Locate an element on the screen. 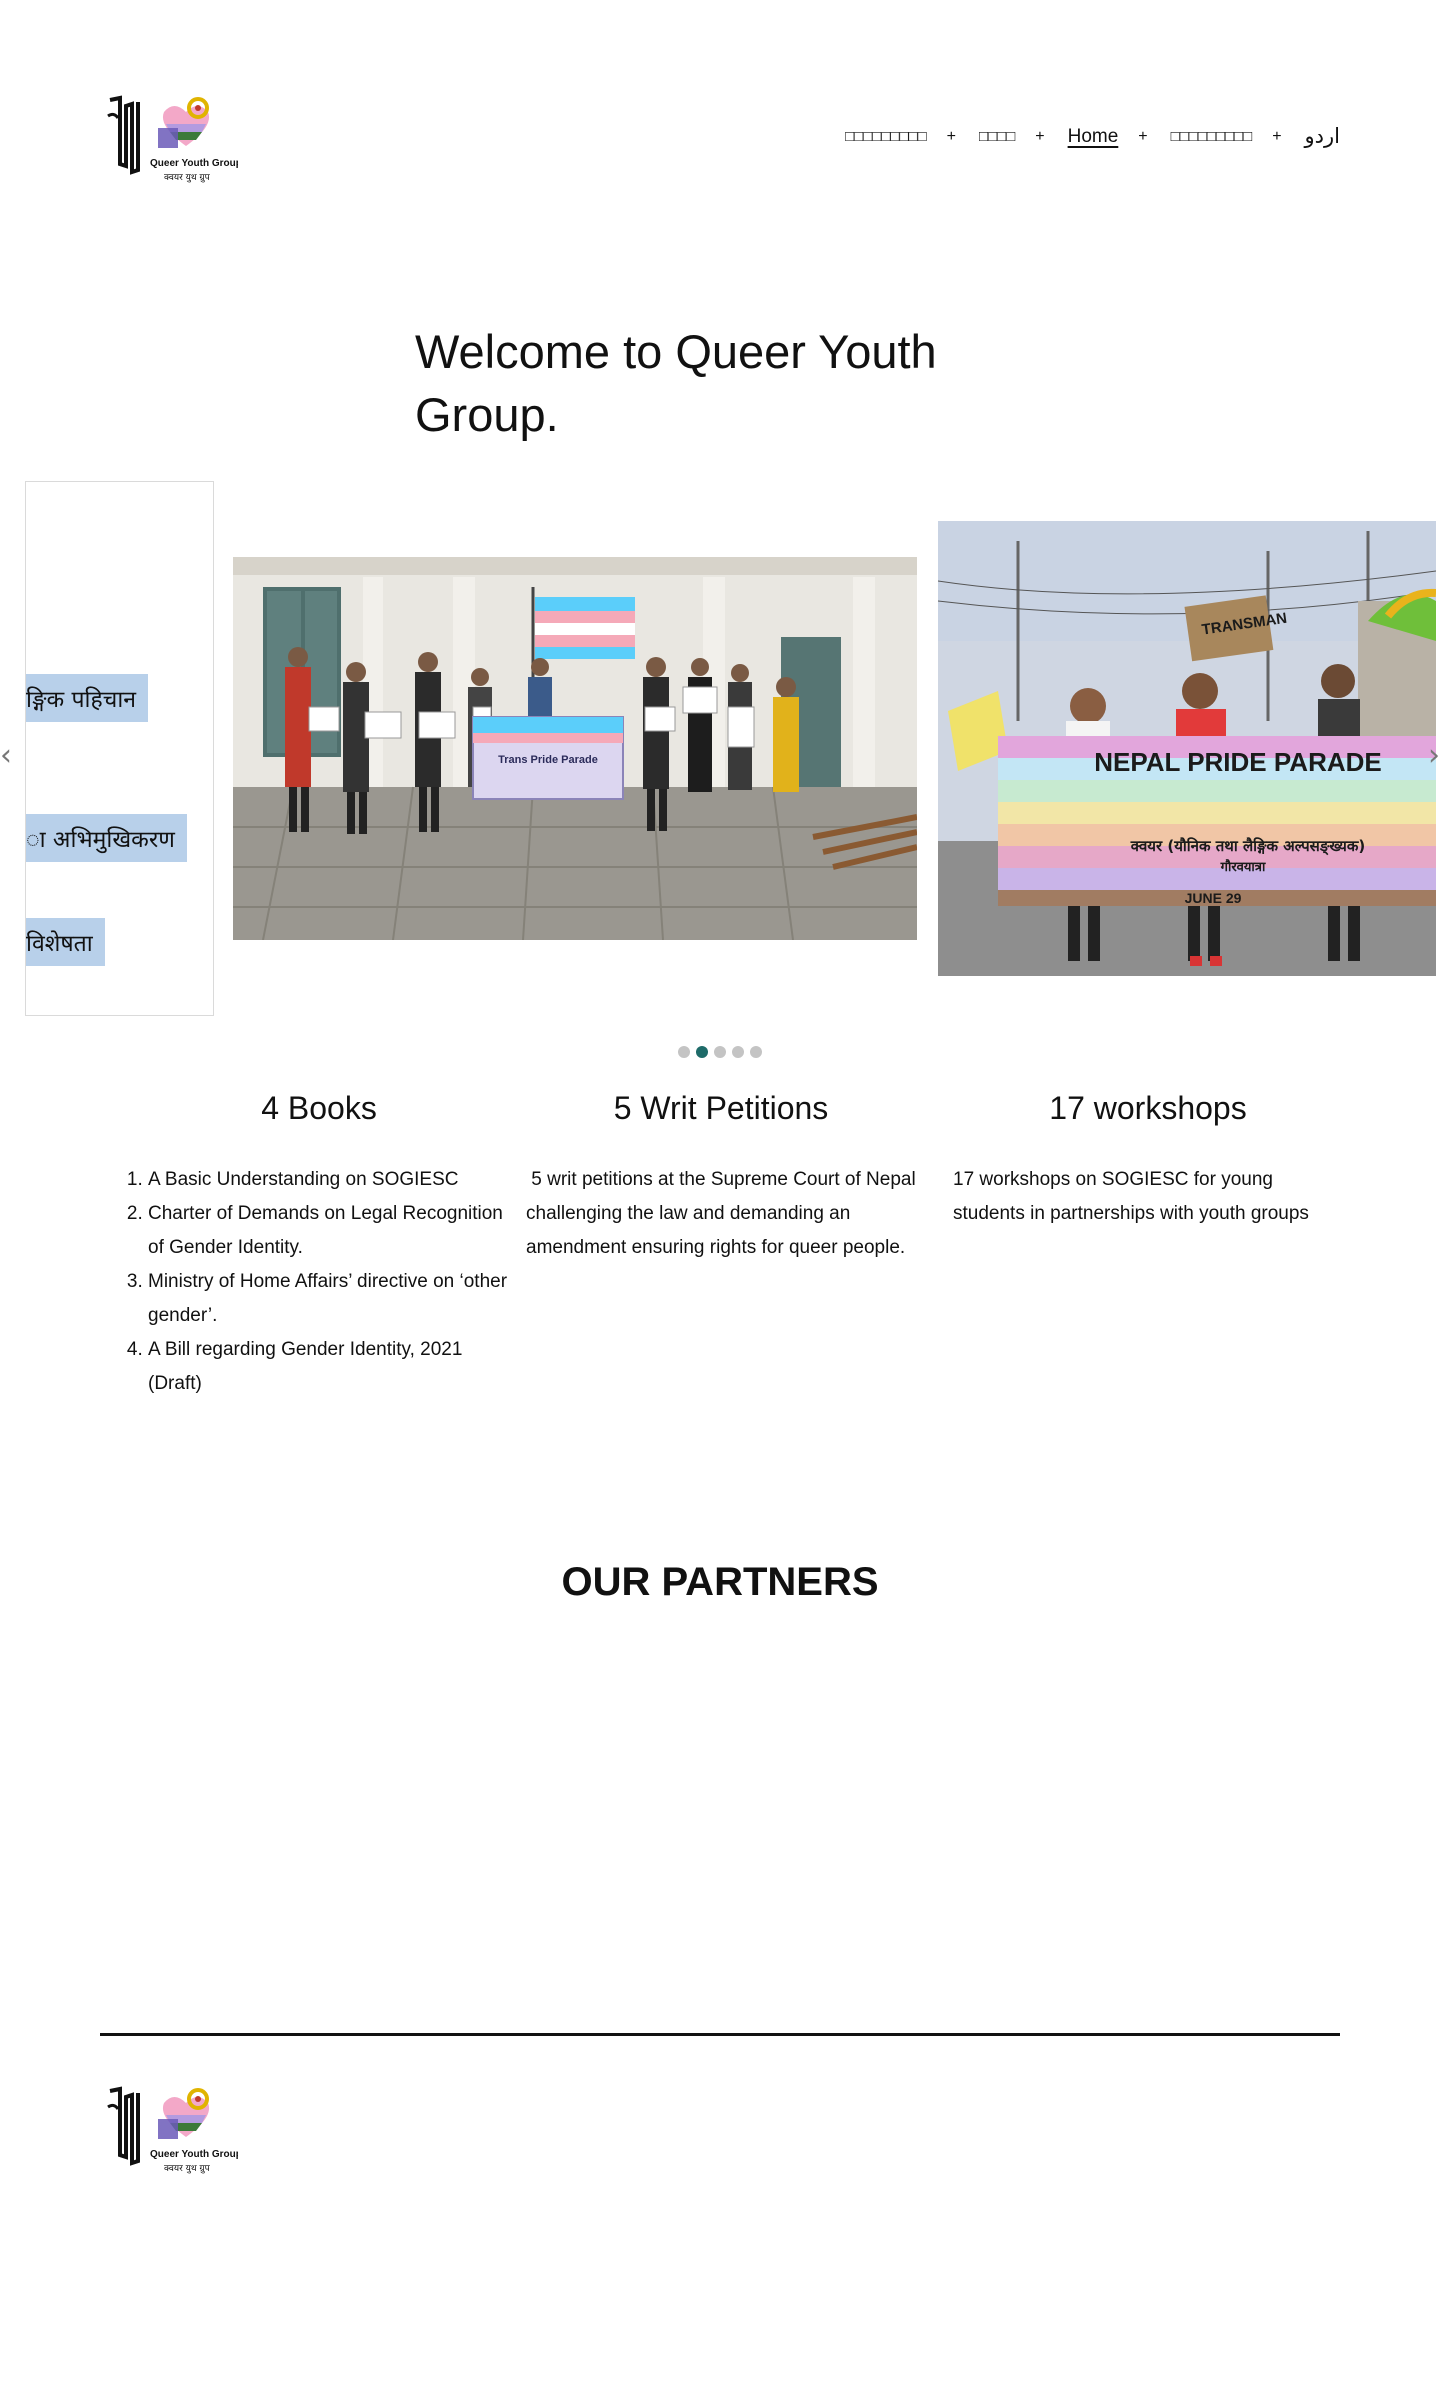 The width and height of the screenshot is (1440, 2407). footer-divider is located at coordinates (720, 2034).